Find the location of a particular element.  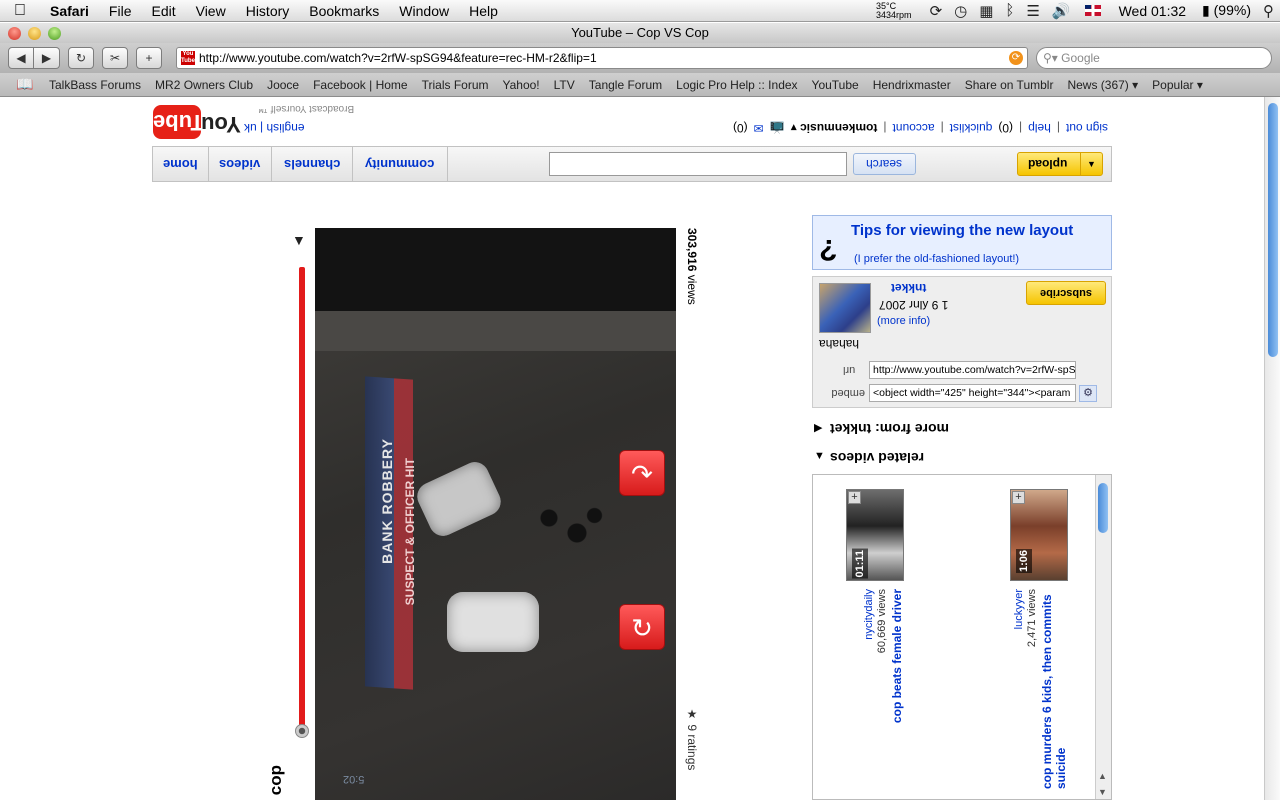

bookmark-news: News (367) ▾ is located at coordinates (1102, 85).